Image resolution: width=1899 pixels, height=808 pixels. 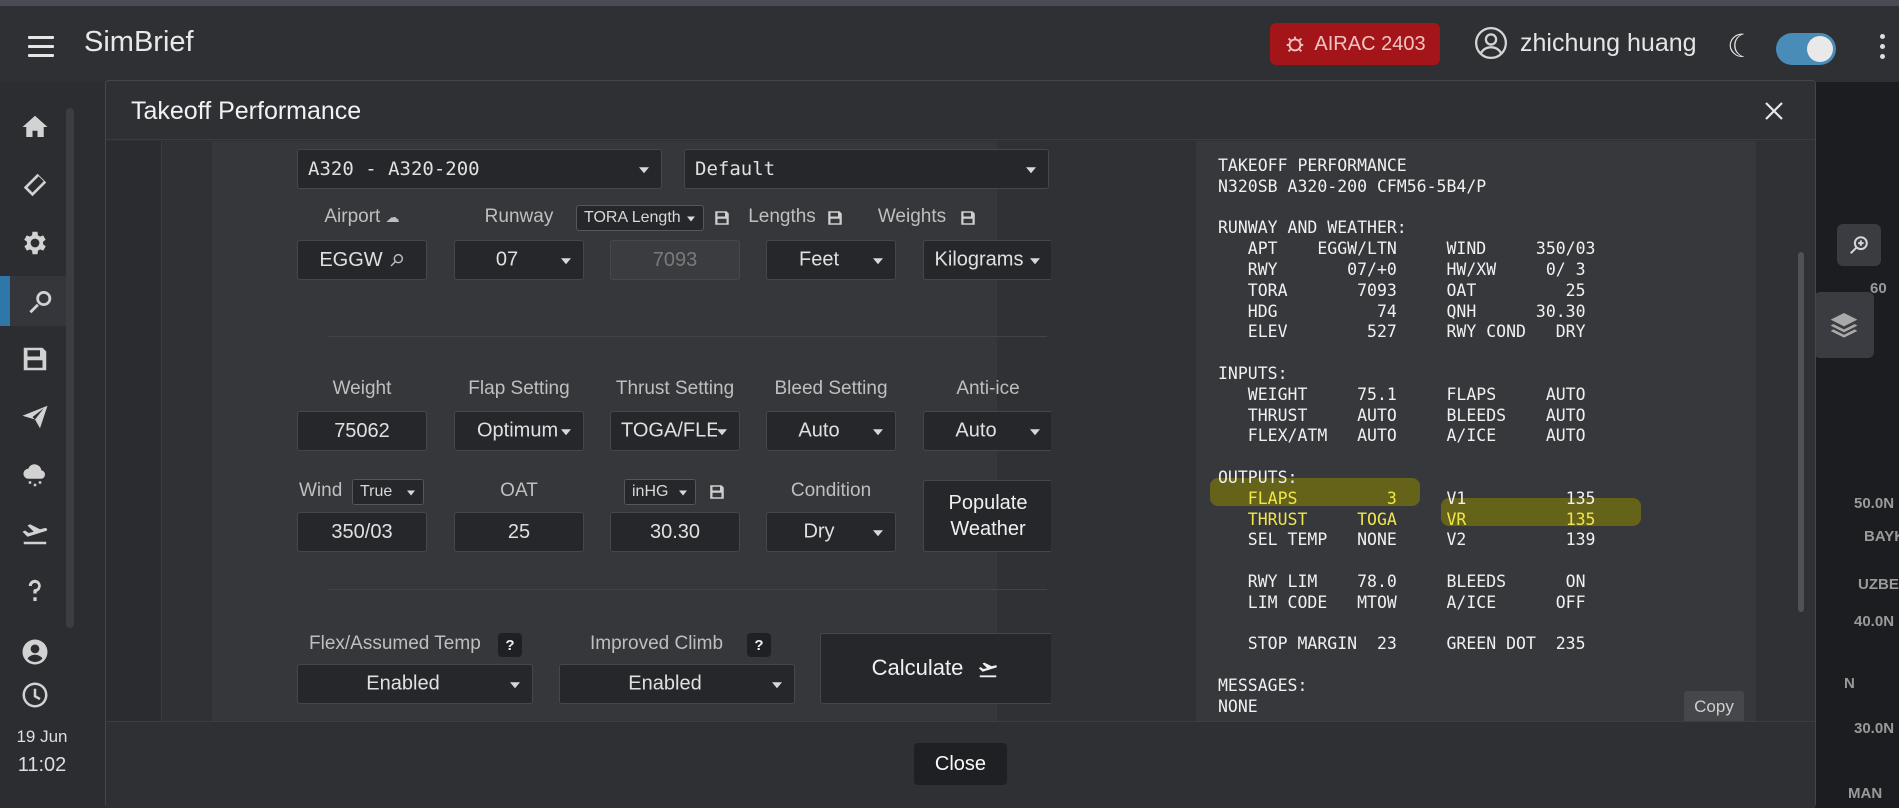 I want to click on weather-icon: ☁, so click(x=392, y=217).